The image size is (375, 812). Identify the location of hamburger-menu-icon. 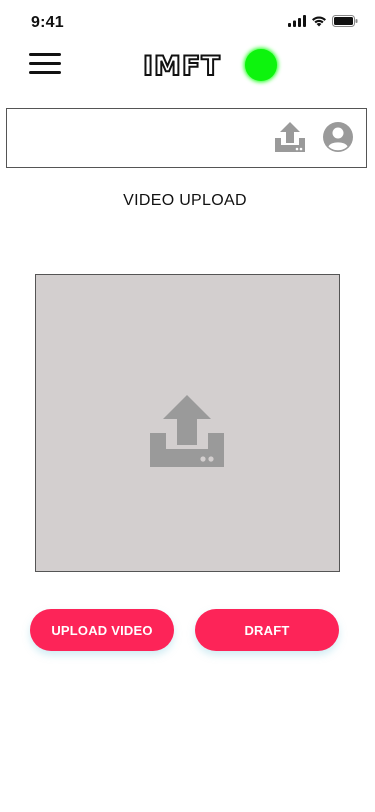
(45, 64).